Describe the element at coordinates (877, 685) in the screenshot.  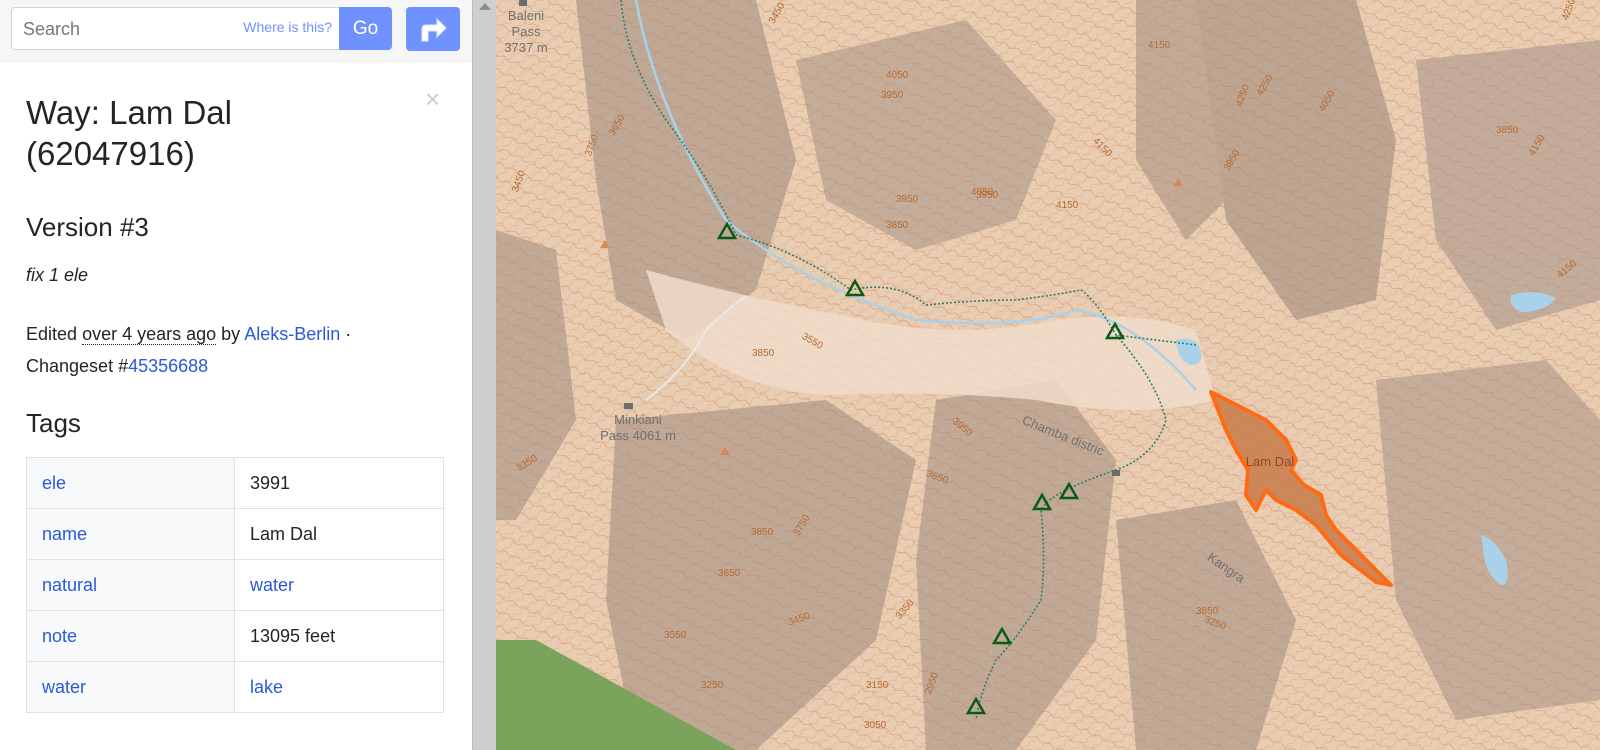
I see `contour-label: 3150` at that location.